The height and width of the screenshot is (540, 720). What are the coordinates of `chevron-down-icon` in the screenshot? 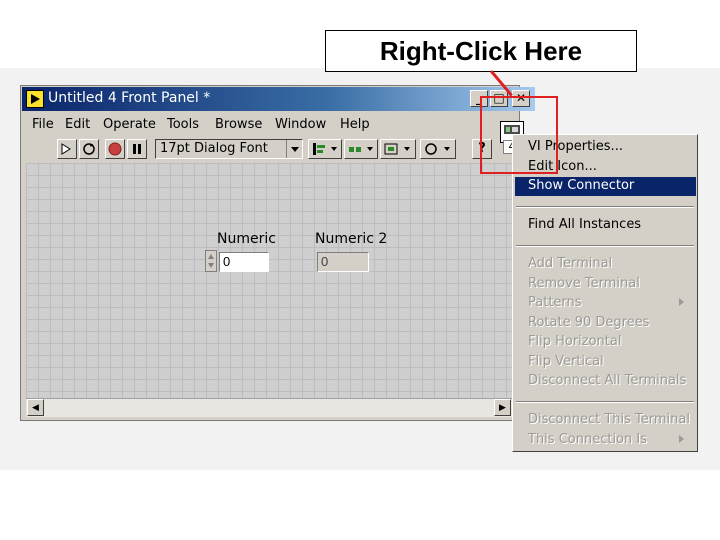 It's located at (294, 149).